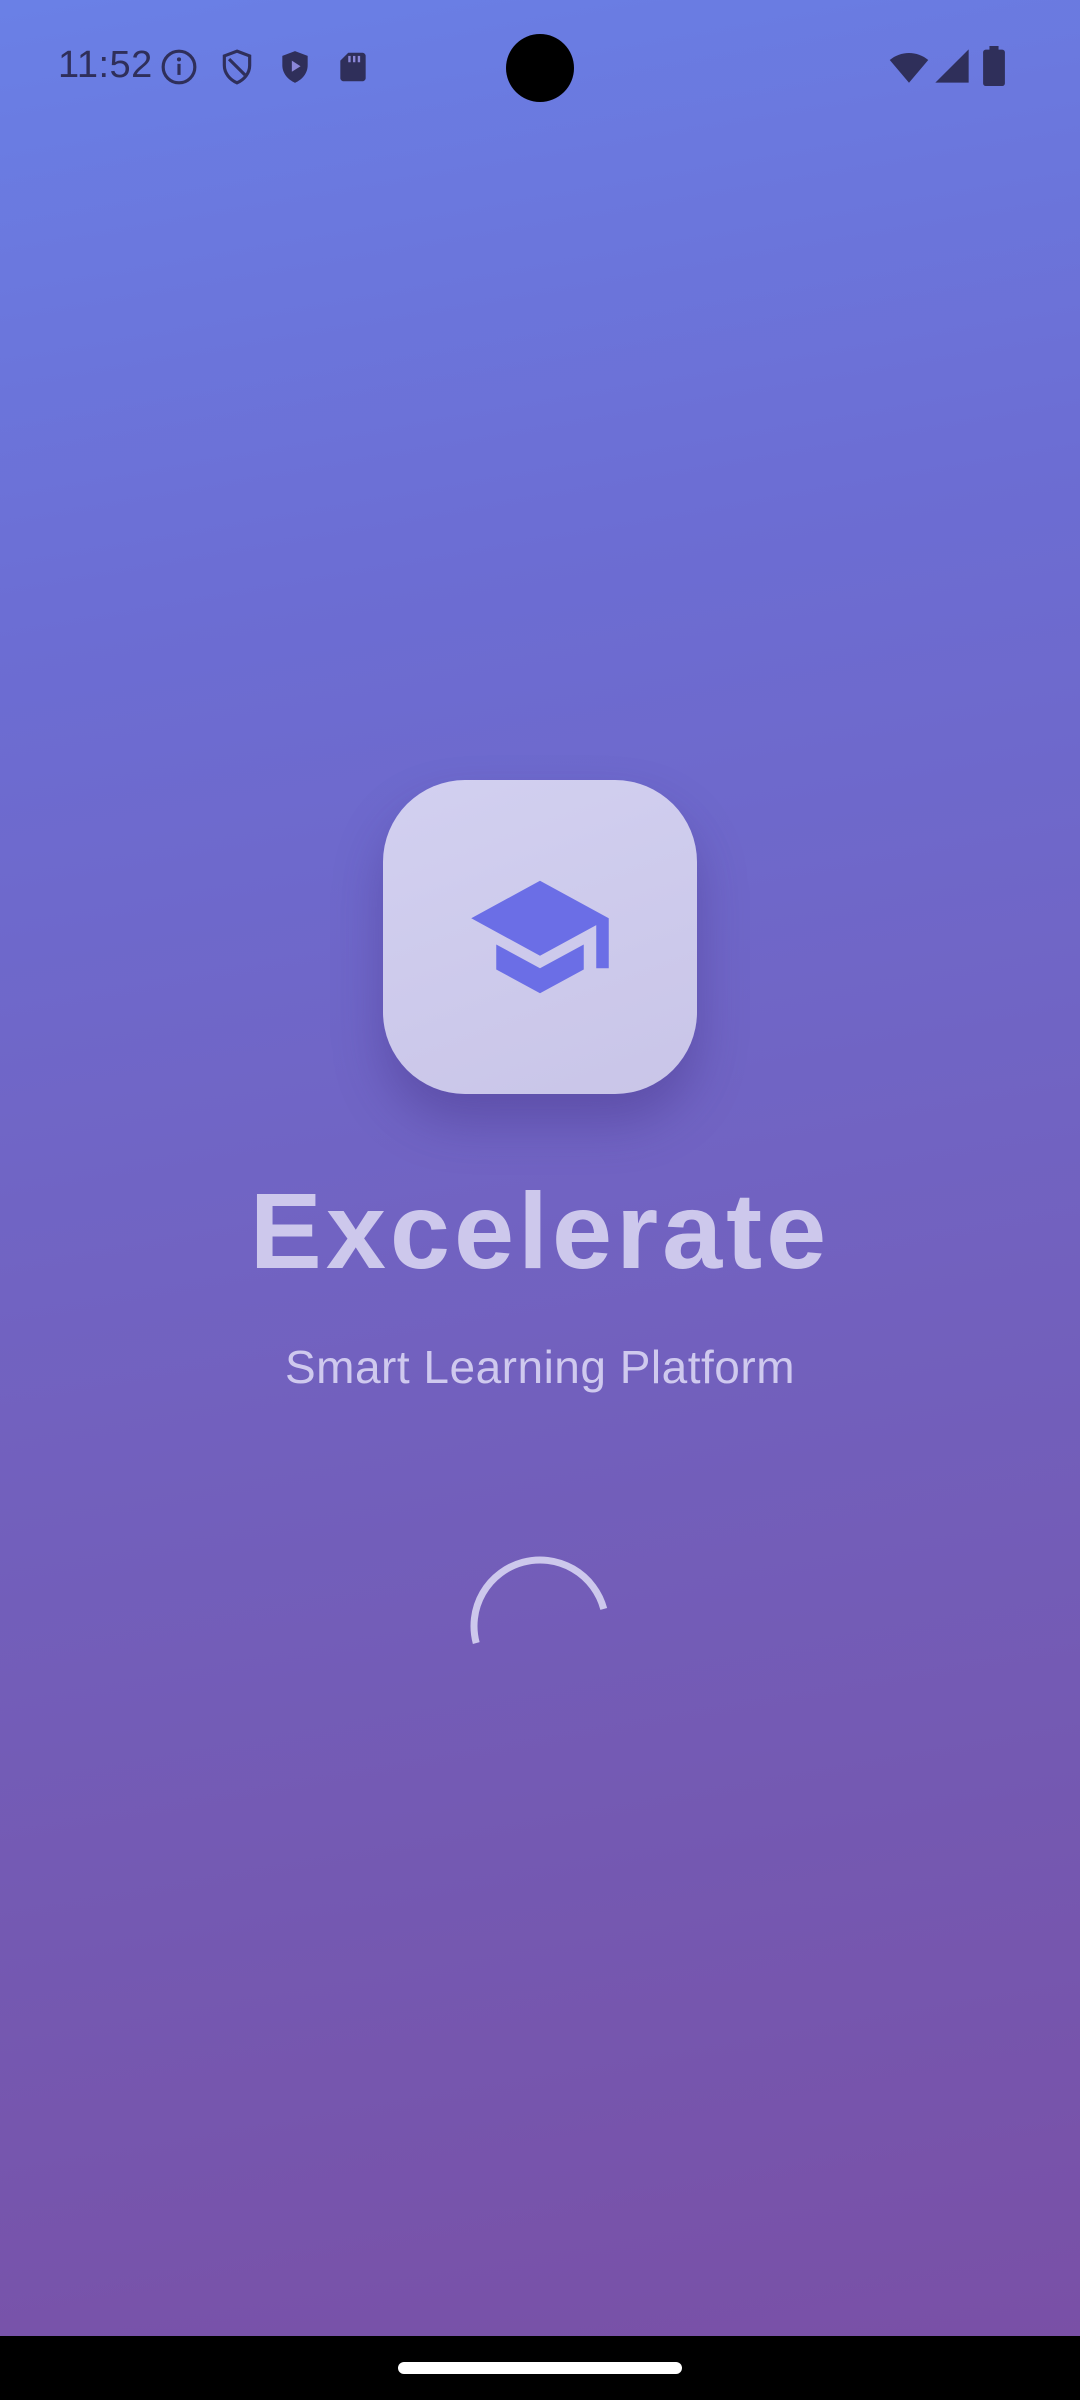  Describe the element at coordinates (540, 1367) in the screenshot. I see `app-subtitle: Smart Learning Platform` at that location.